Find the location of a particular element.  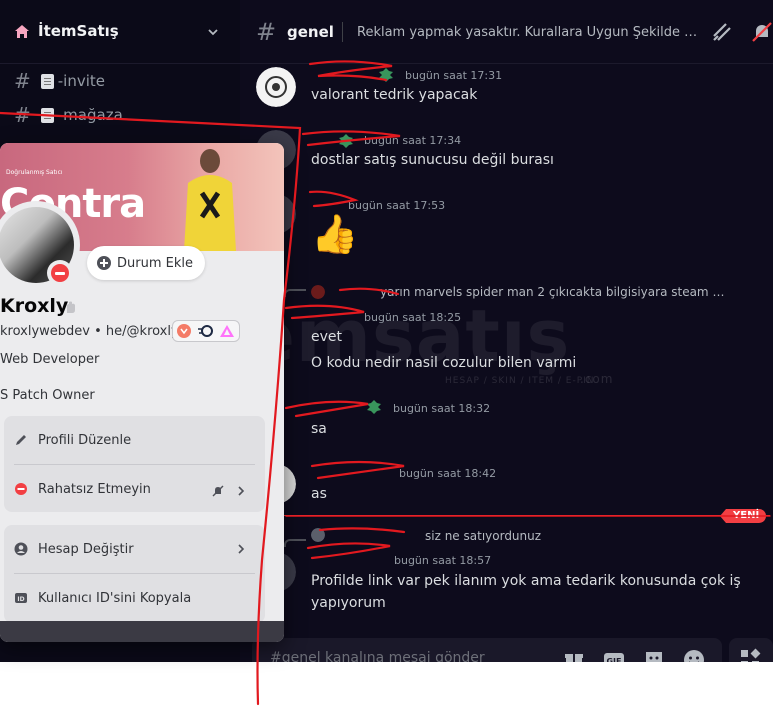

message-text: sa is located at coordinates (319, 429).